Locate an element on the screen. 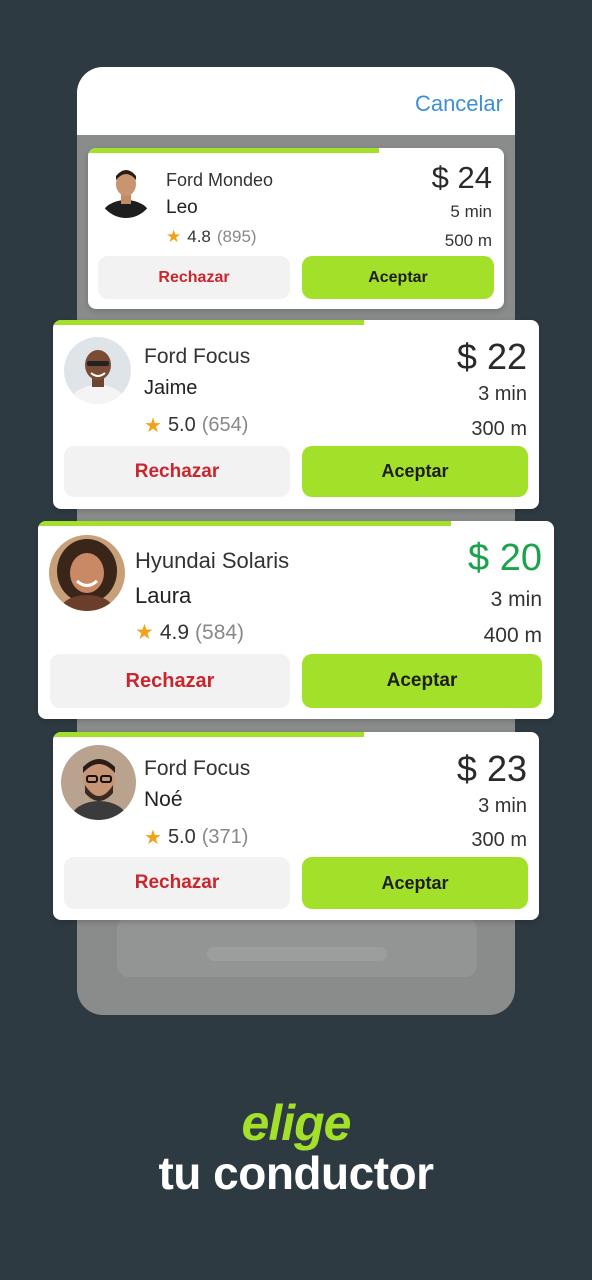 The width and height of the screenshot is (592, 1280). tagline-accent: elige is located at coordinates (296, 1123).